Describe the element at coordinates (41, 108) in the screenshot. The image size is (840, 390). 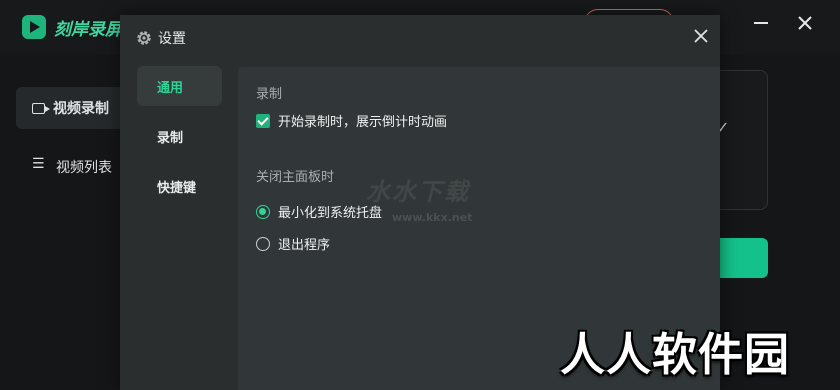
I see `video-camera-icon` at that location.